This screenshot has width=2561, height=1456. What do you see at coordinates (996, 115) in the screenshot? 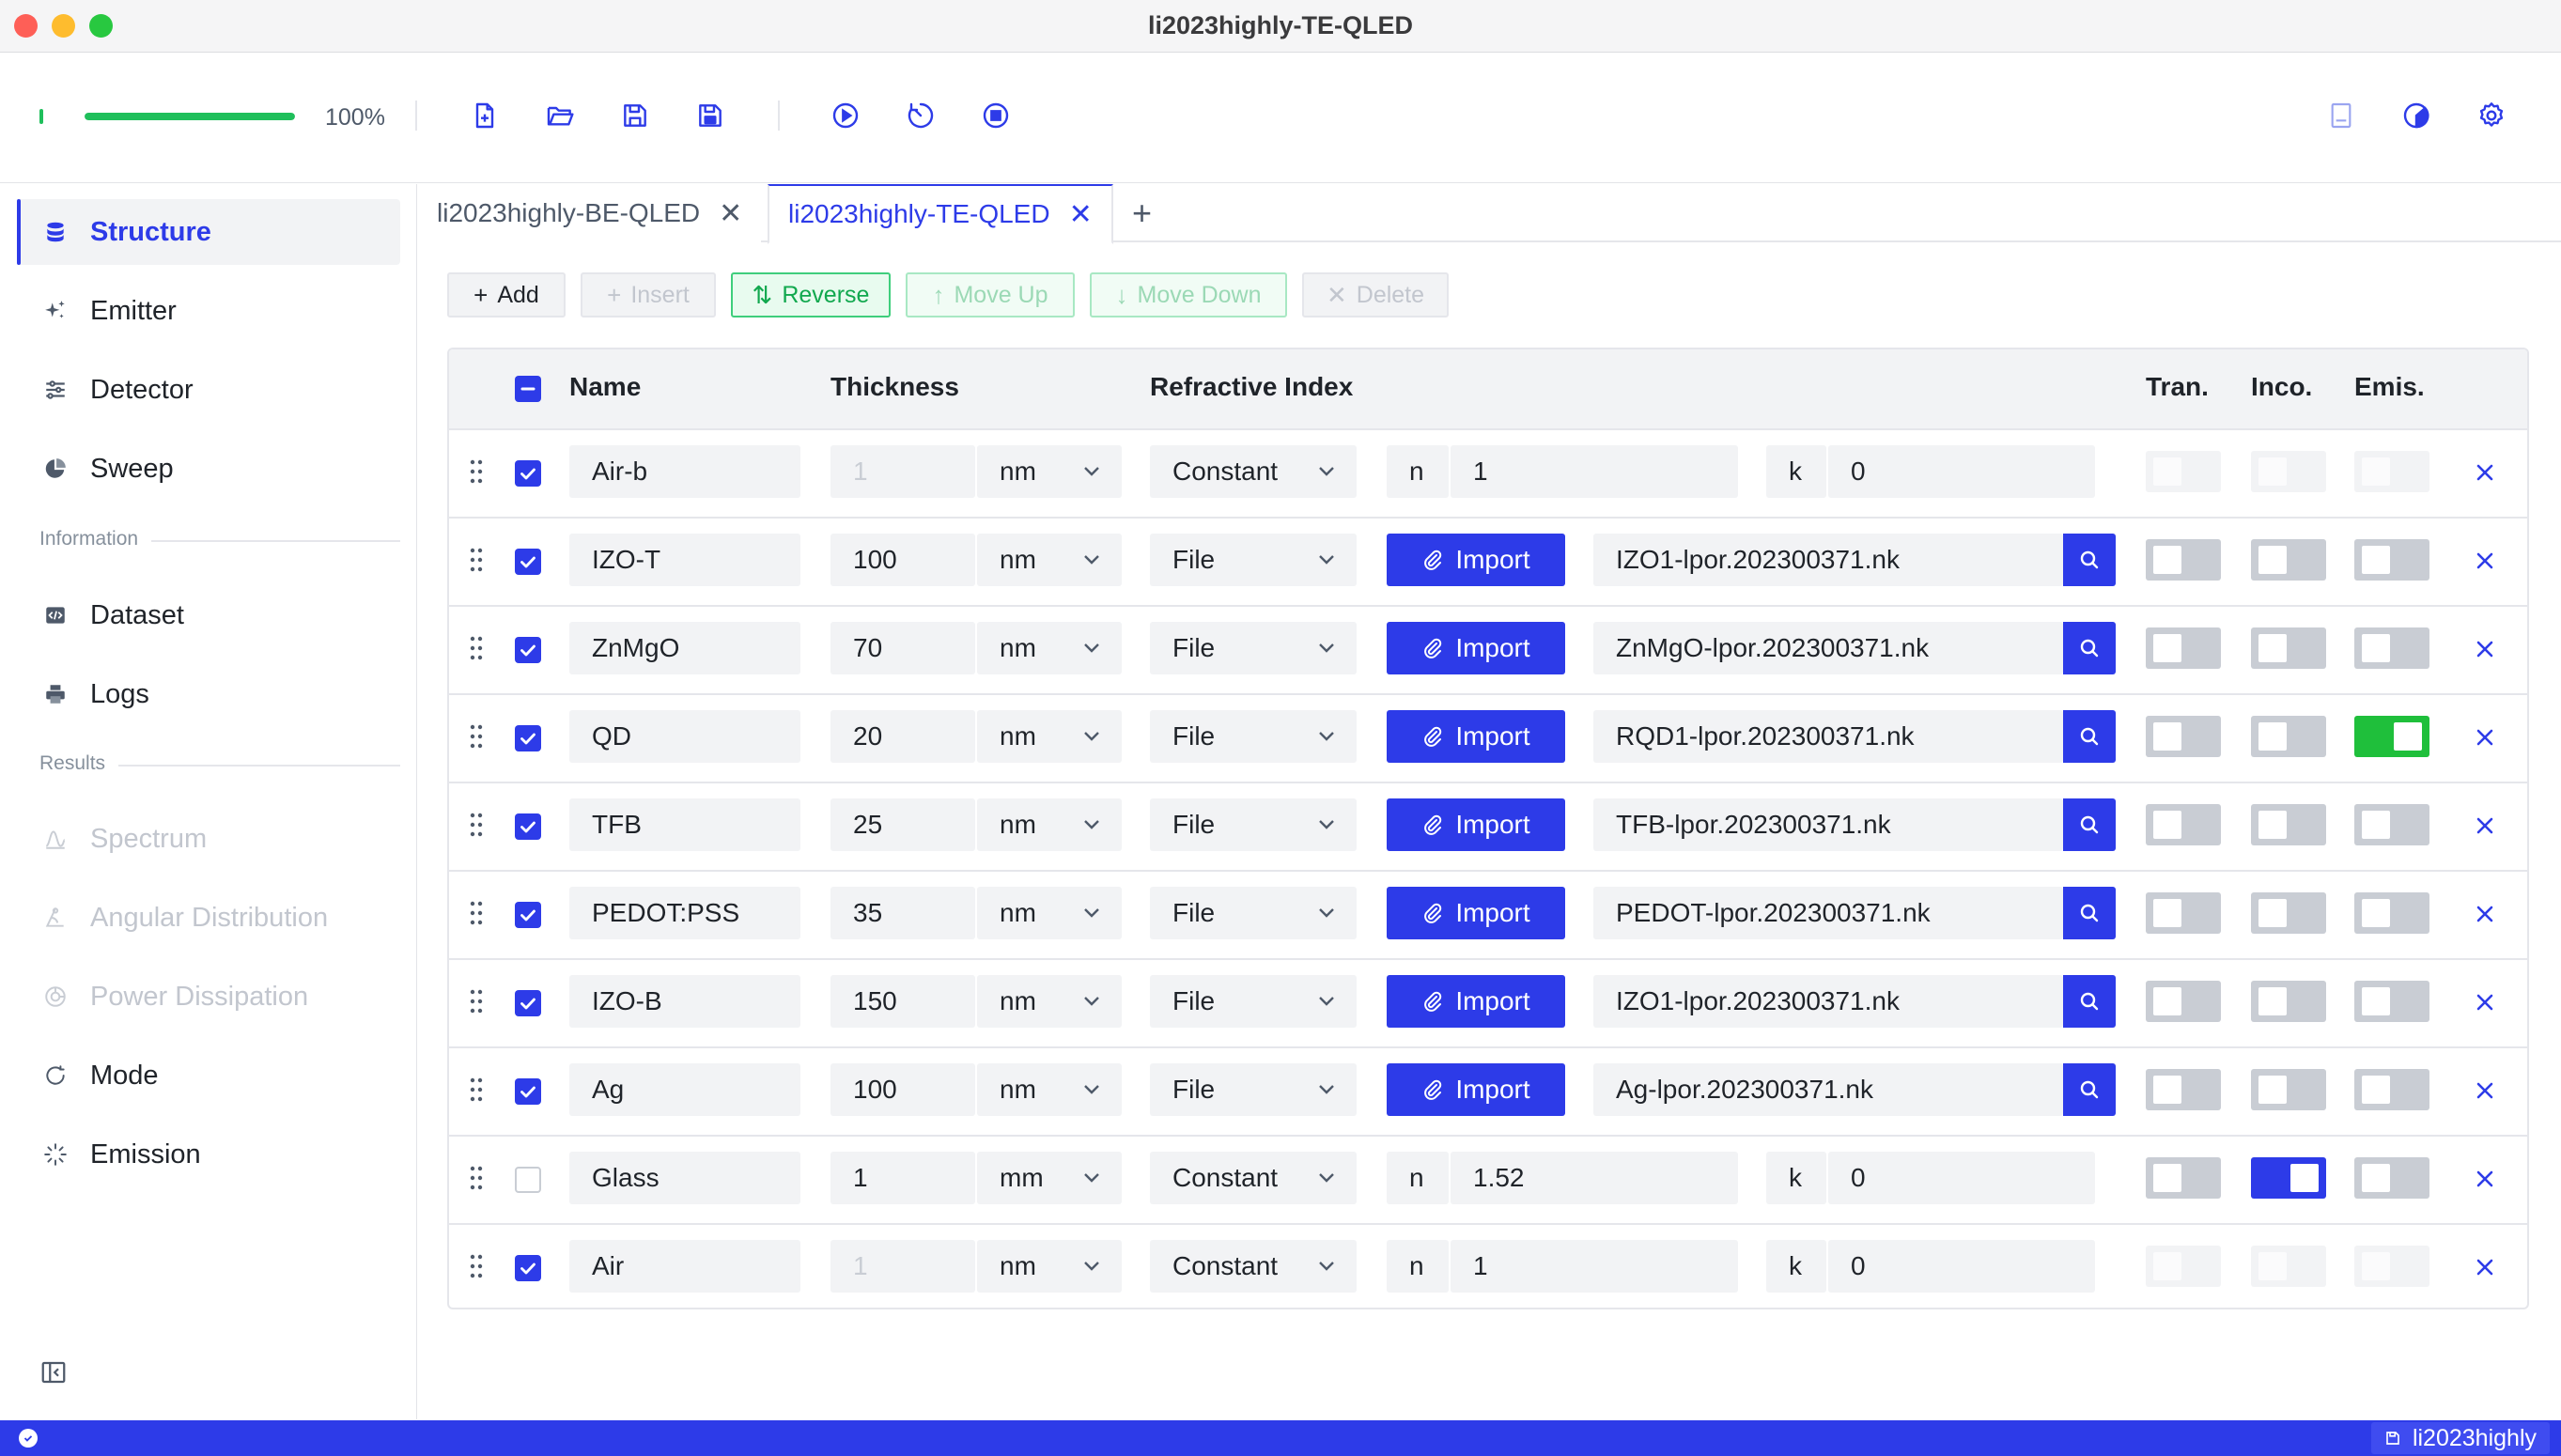
I see `stop-icon` at bounding box center [996, 115].